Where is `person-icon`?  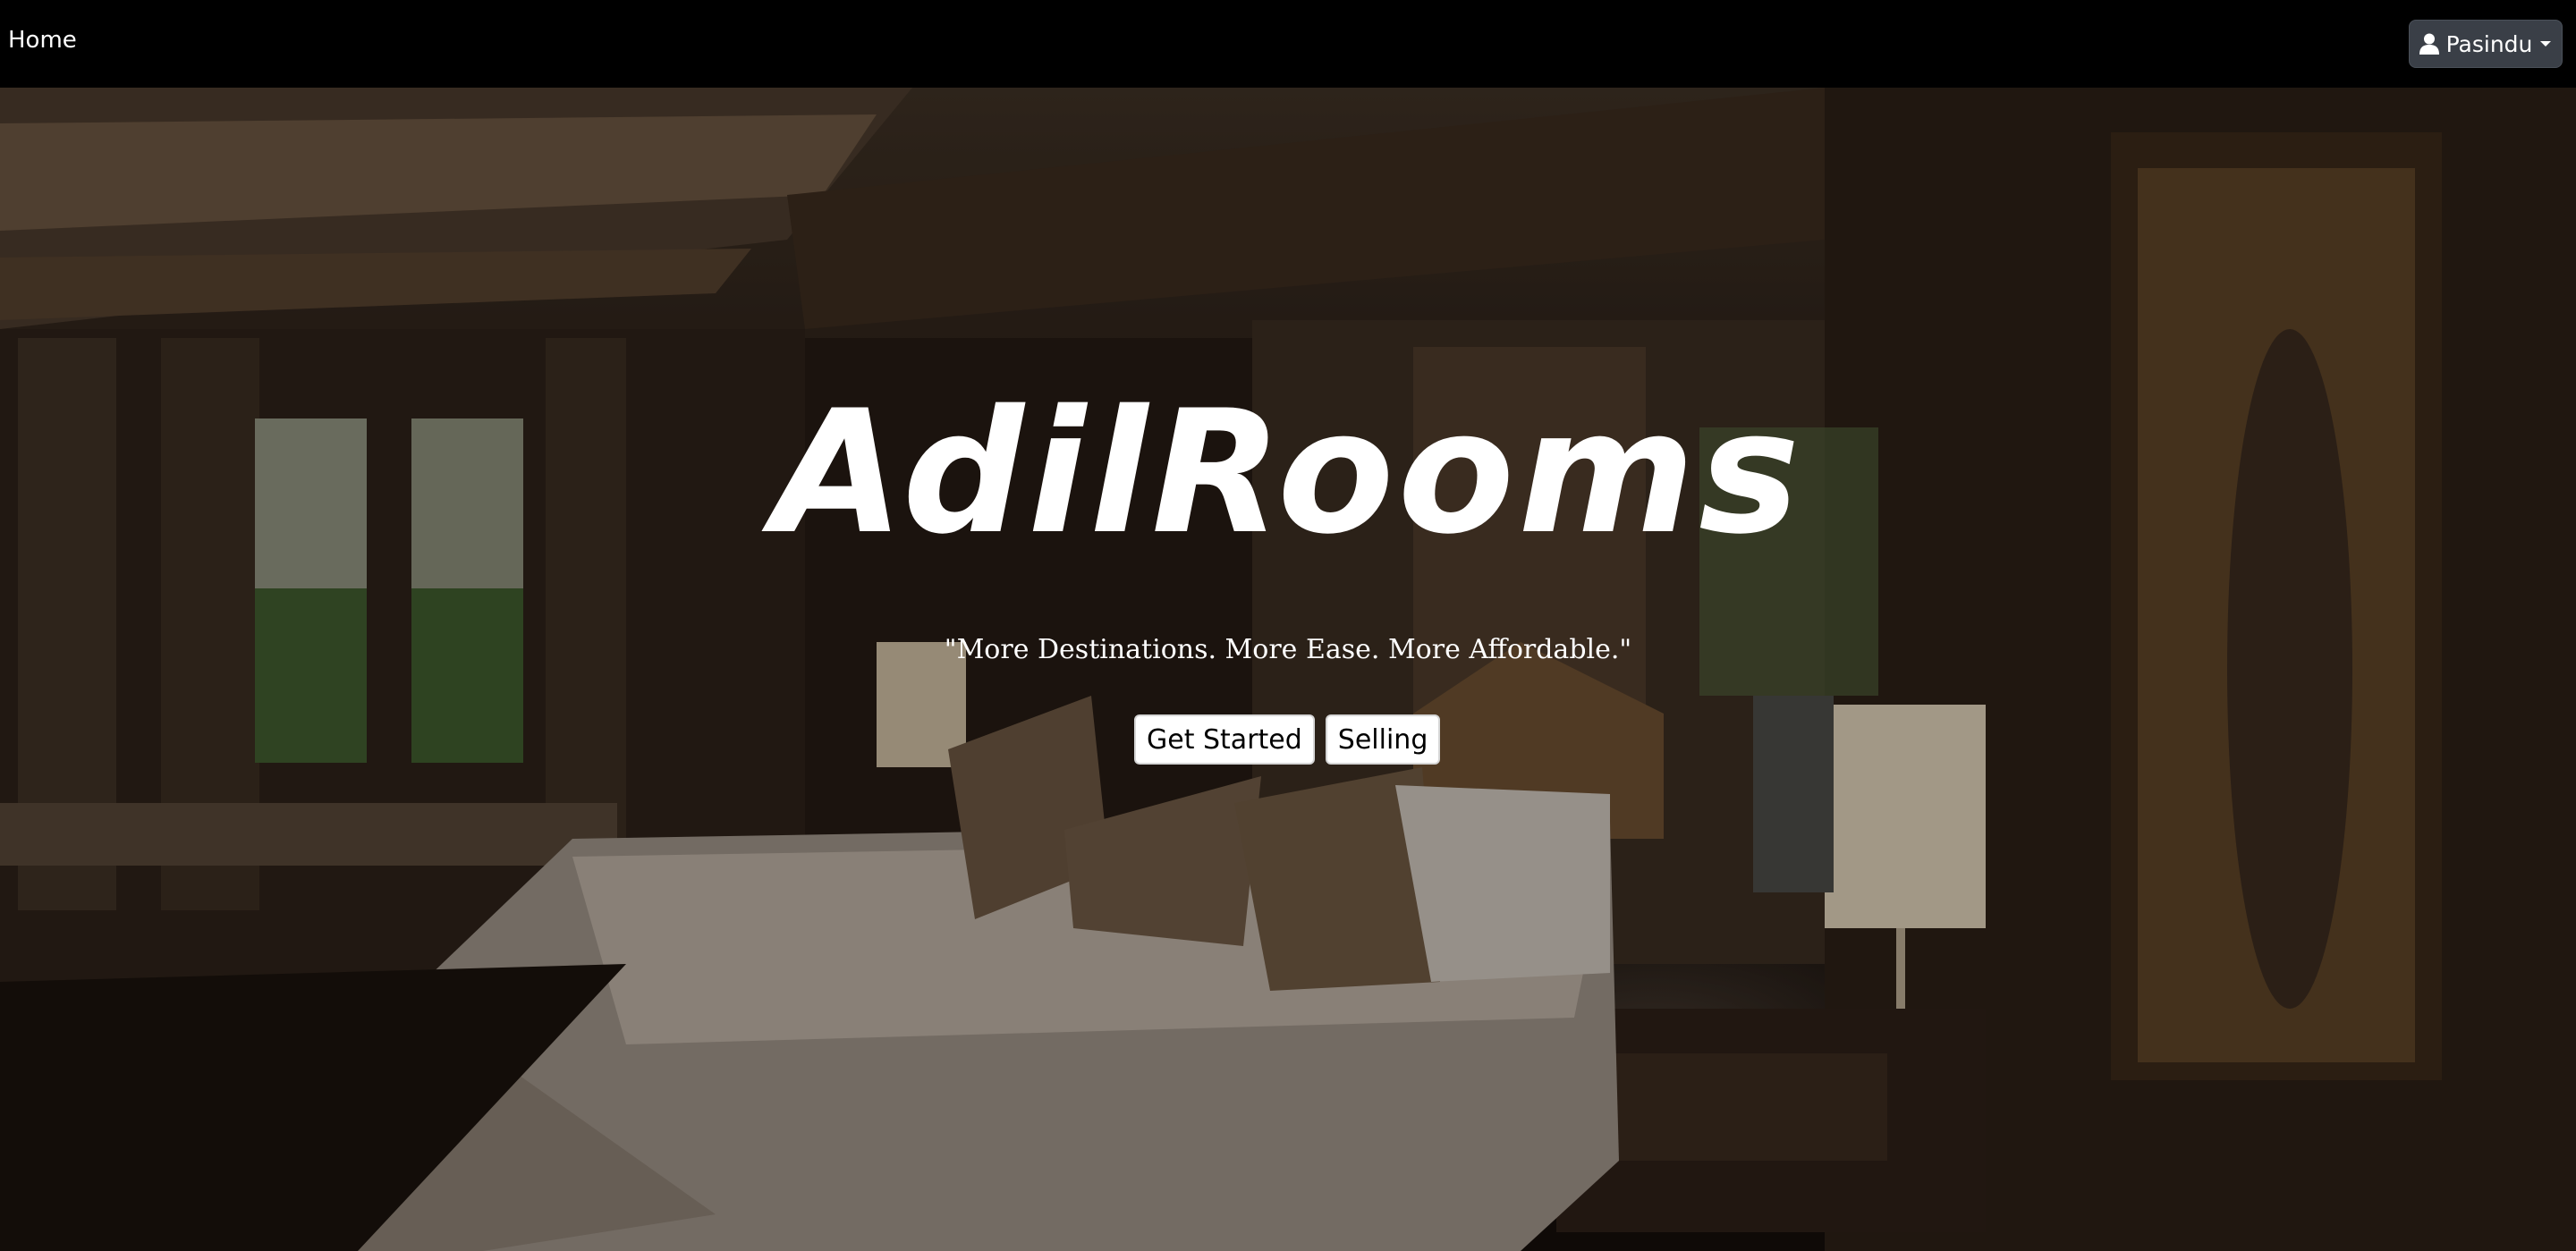 person-icon is located at coordinates (2429, 44).